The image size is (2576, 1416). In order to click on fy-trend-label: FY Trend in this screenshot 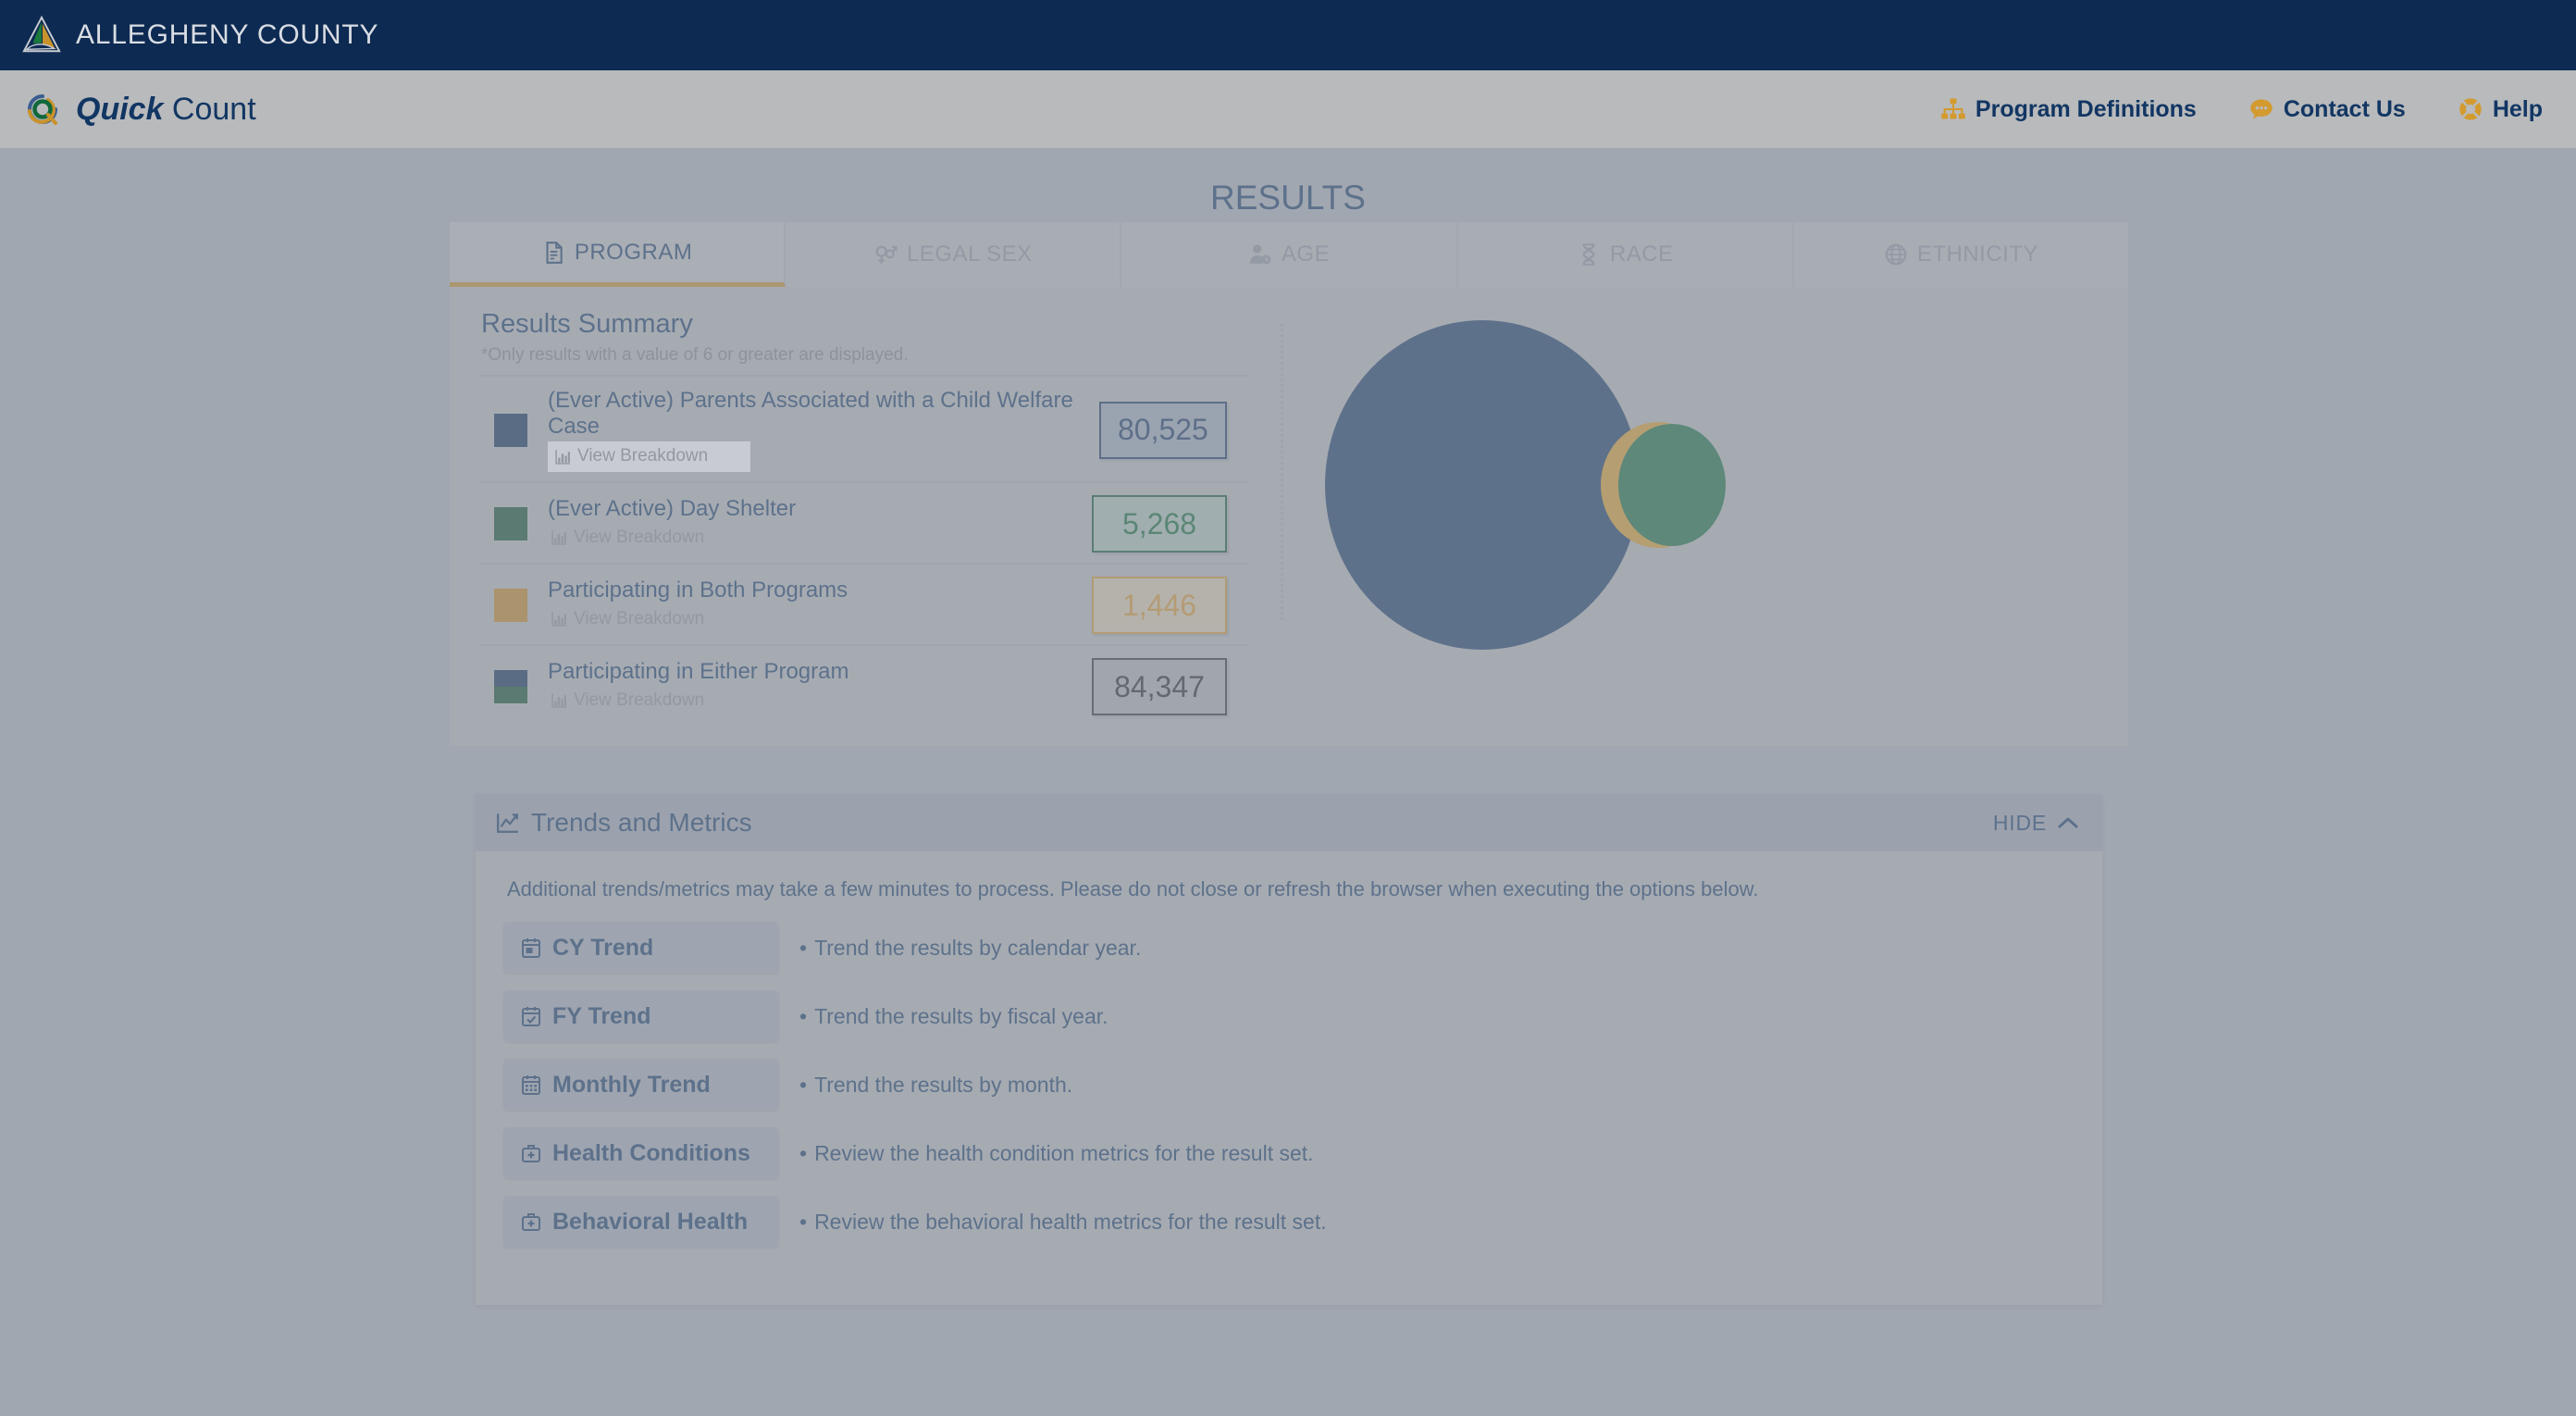, I will do `click(601, 1016)`.